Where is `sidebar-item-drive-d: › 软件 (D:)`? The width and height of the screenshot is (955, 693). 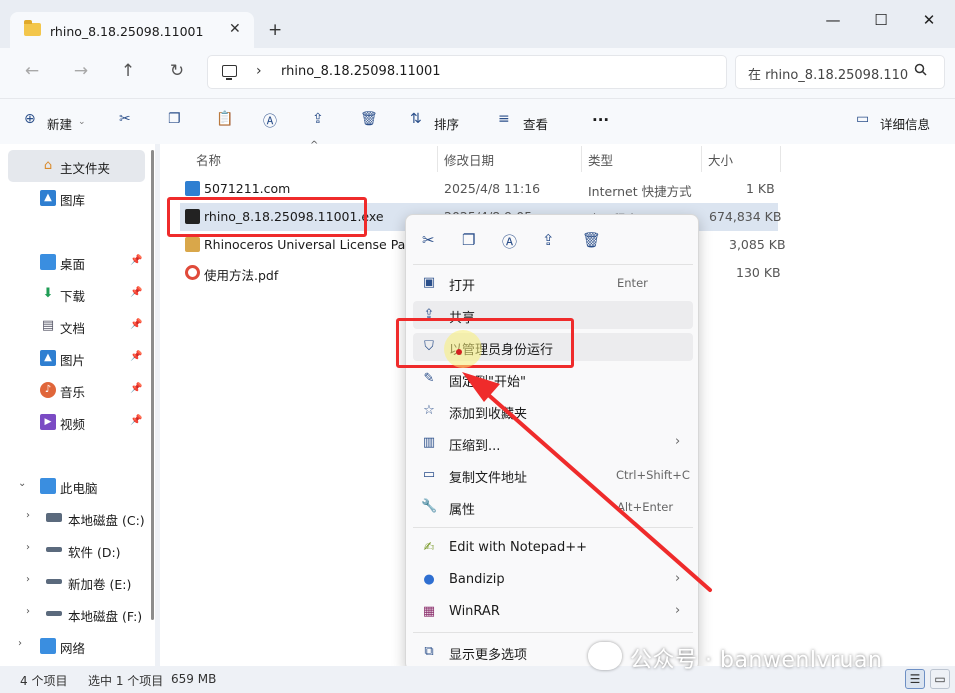
sidebar-item-drive-d: › 软件 (D:) is located at coordinates (76, 550).